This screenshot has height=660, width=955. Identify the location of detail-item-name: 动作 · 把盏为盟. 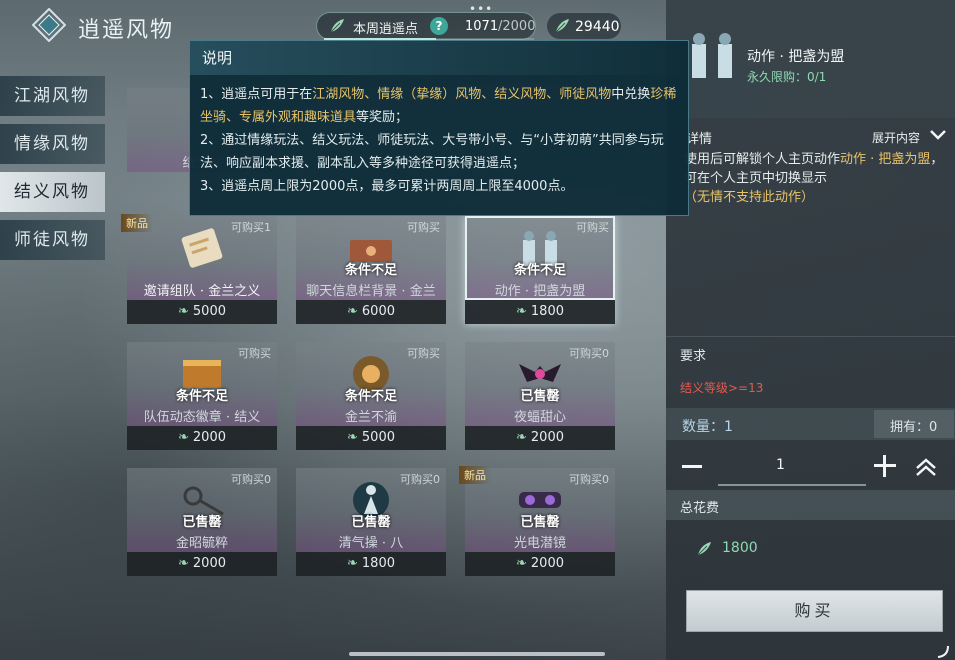
(796, 57).